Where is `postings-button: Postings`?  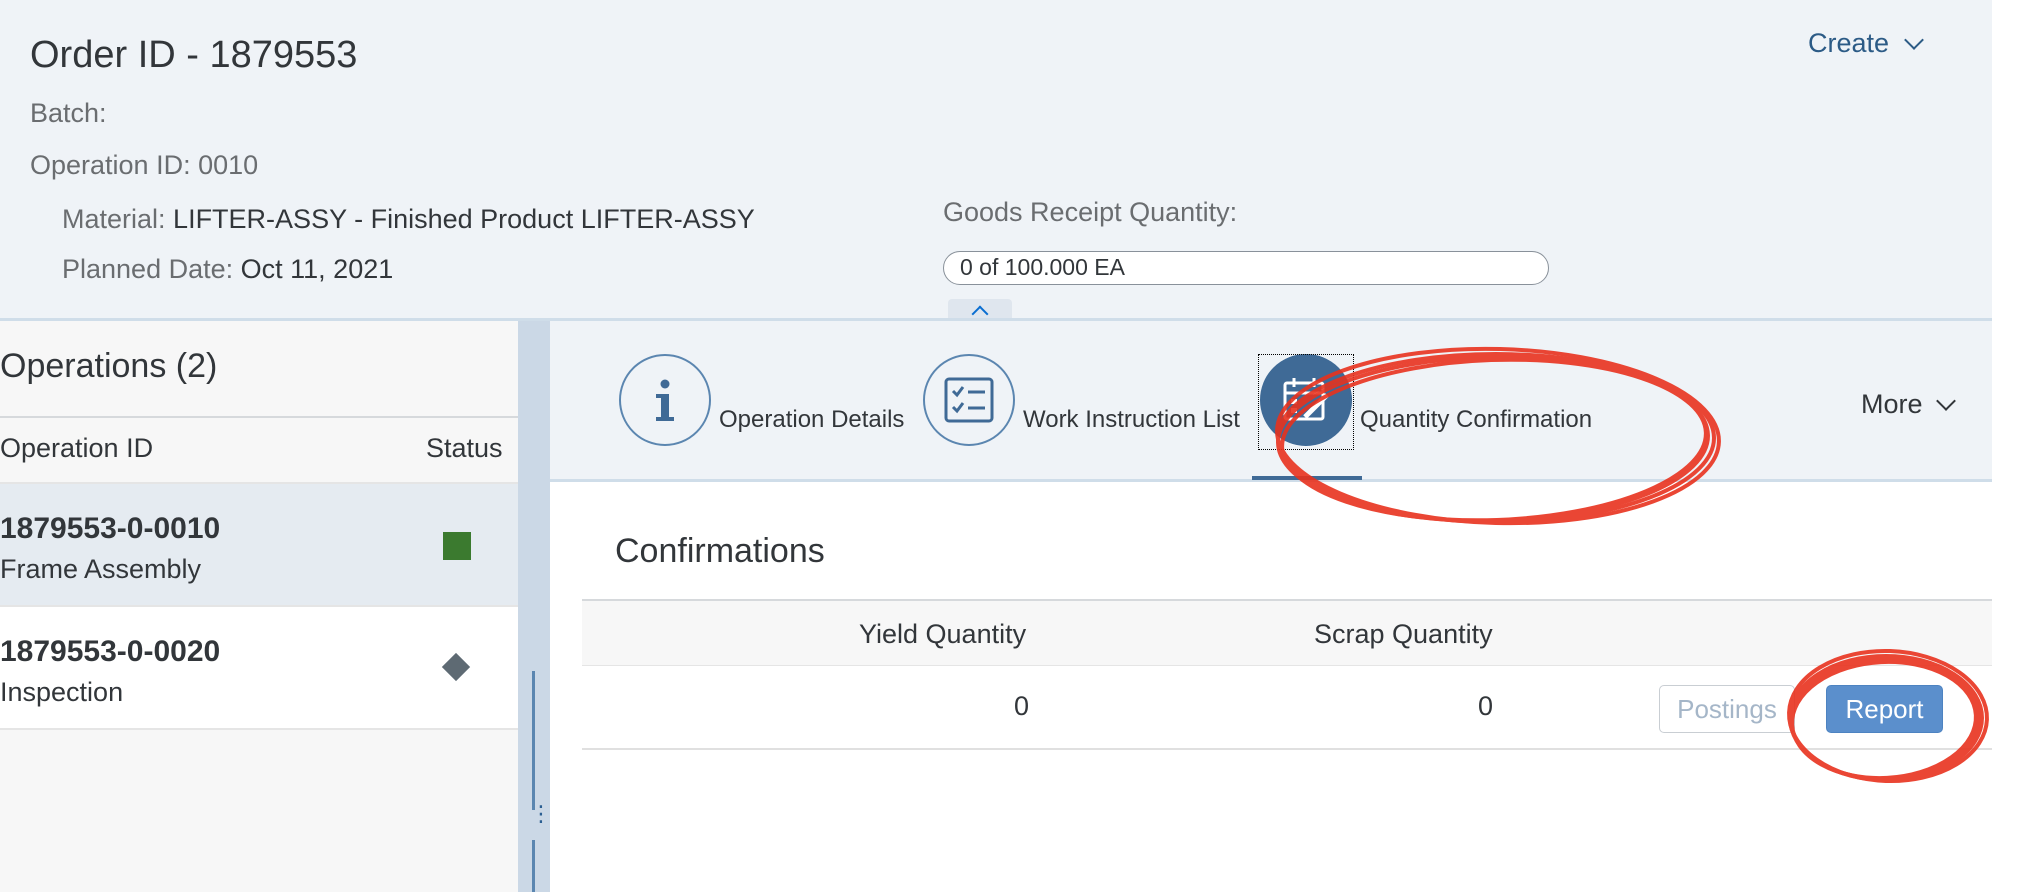 postings-button: Postings is located at coordinates (1727, 709).